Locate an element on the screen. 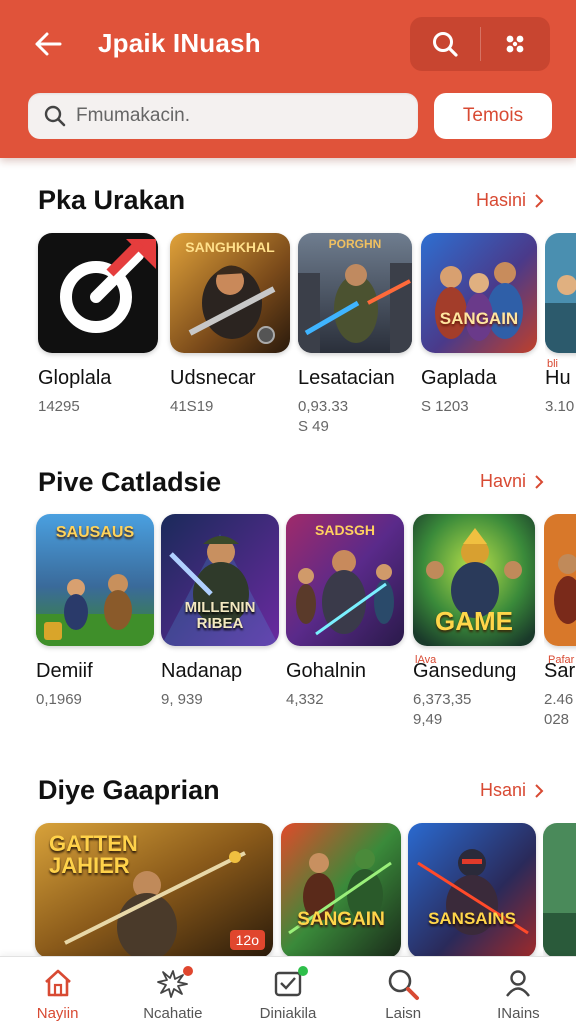 The image size is (576, 1024). header-search-button is located at coordinates (445, 44).